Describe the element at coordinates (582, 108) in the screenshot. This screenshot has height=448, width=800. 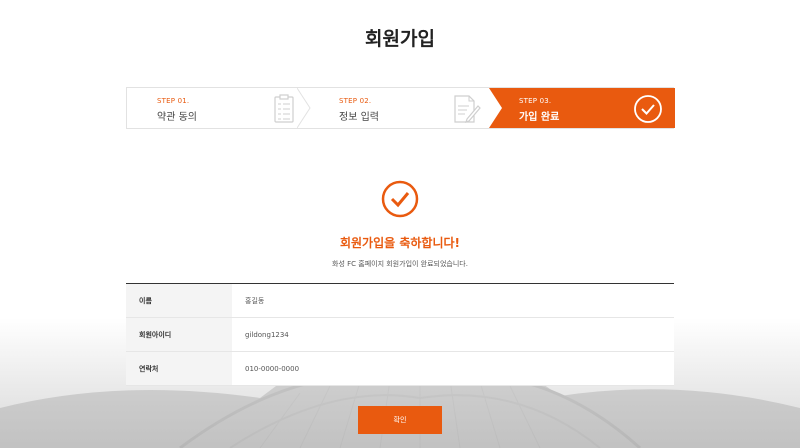
I see `step-3-active: STEP 03. 가입 완료` at that location.